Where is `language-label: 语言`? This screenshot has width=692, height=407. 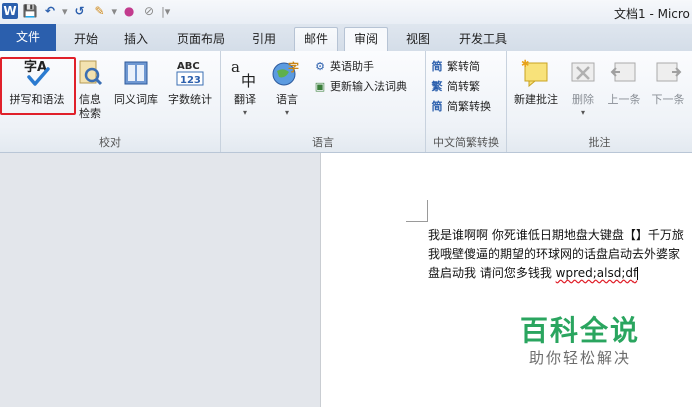 language-label: 语言 is located at coordinates (287, 99).